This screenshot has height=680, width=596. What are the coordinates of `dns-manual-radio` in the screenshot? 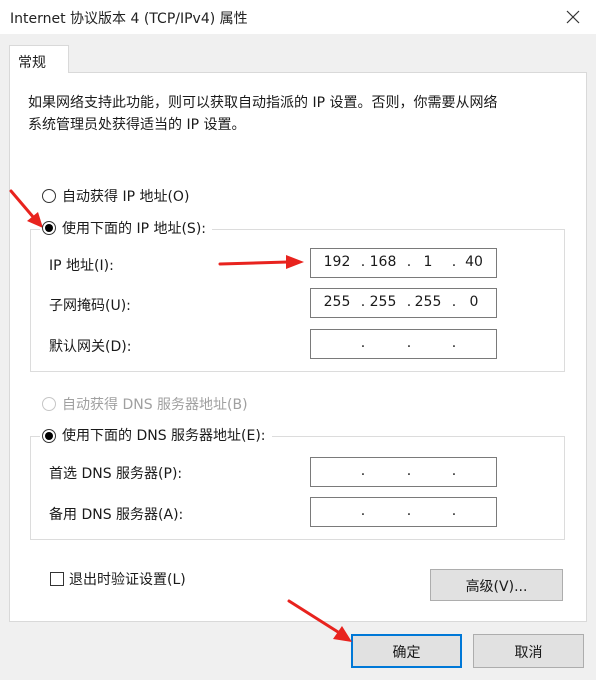 It's located at (49, 436).